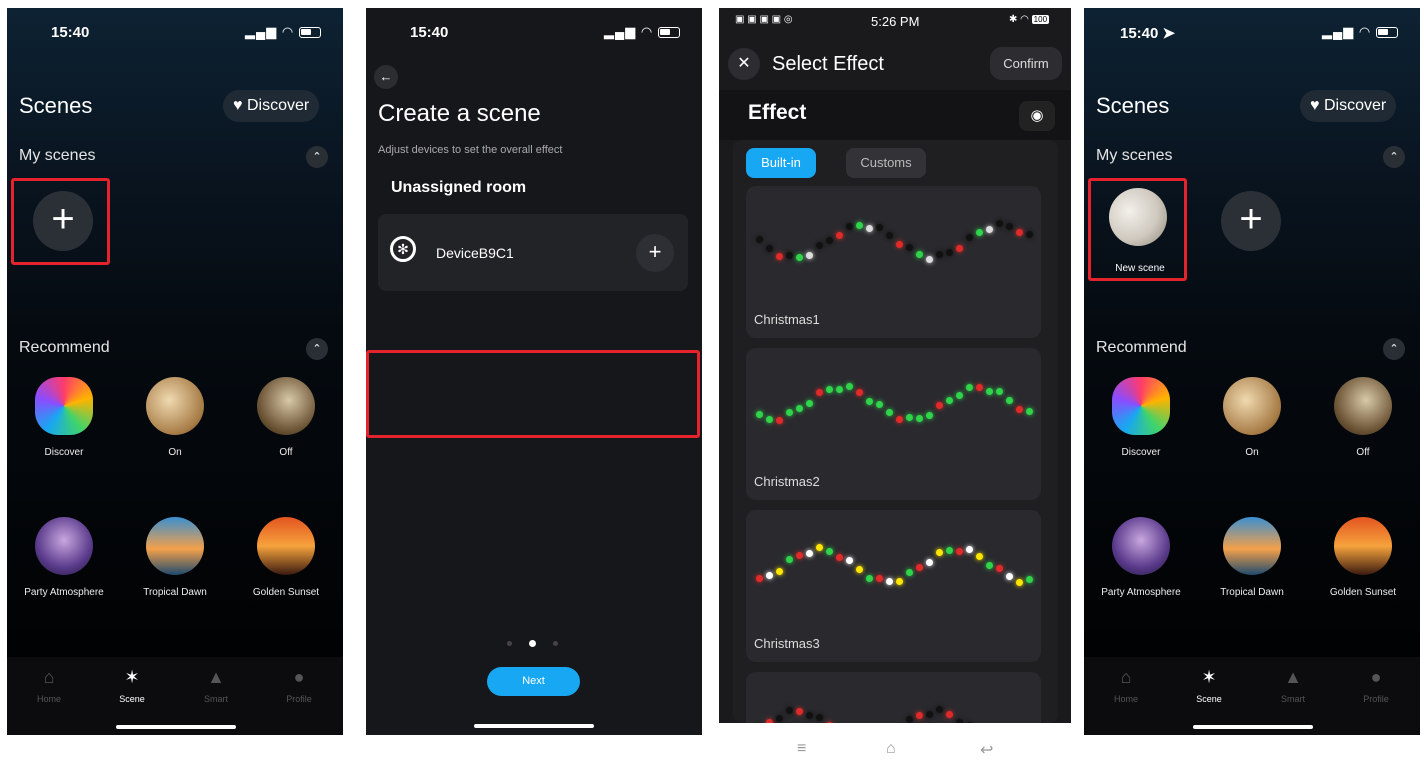  I want to click on tab-customs: Customs, so click(886, 163).